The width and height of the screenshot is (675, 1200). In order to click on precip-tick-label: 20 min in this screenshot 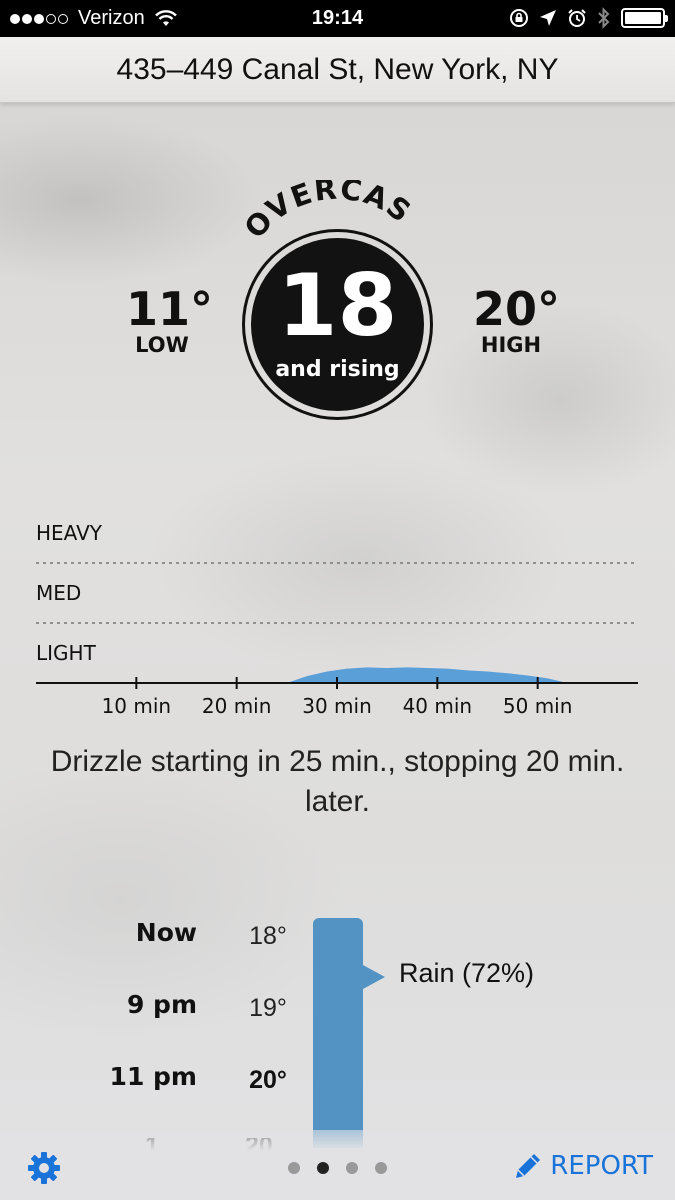, I will do `click(237, 706)`.